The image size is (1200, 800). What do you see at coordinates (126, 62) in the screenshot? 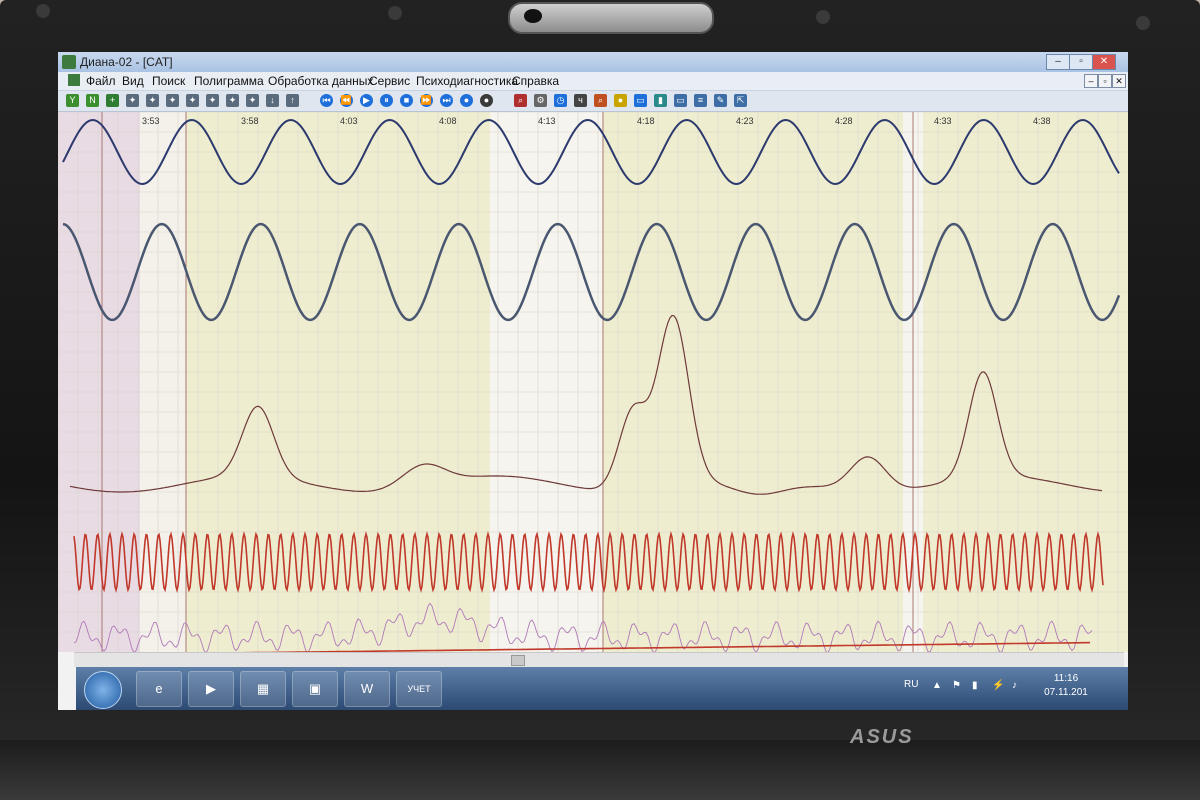
I see `window-title: Диана-02 - [CAT]` at bounding box center [126, 62].